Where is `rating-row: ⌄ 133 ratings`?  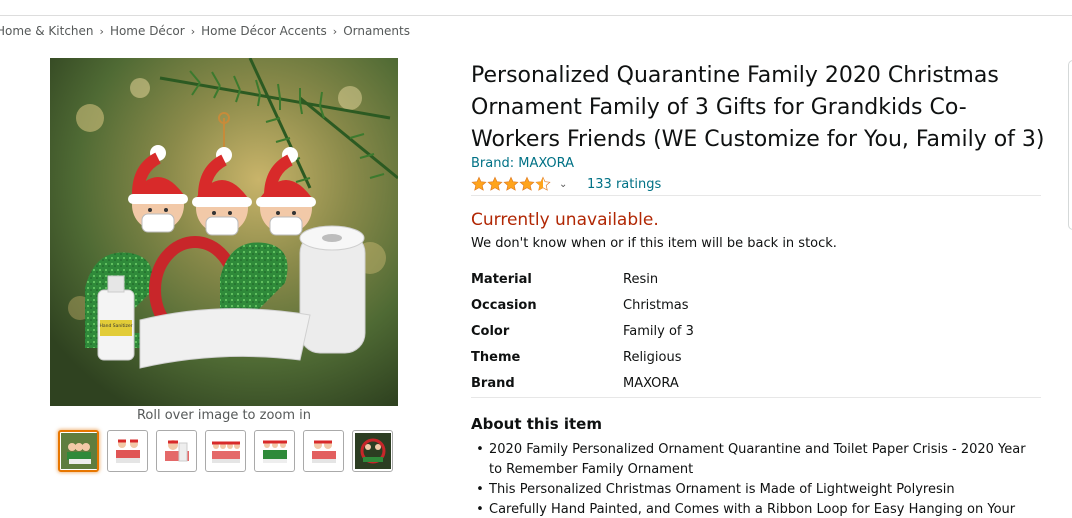 rating-row: ⌄ 133 ratings is located at coordinates (566, 184).